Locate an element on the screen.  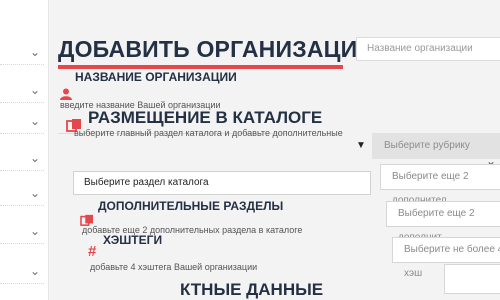
org-name-section-title: НАЗВАНИЕ ОРГАНИЗАЦИИ is located at coordinates (156, 77).